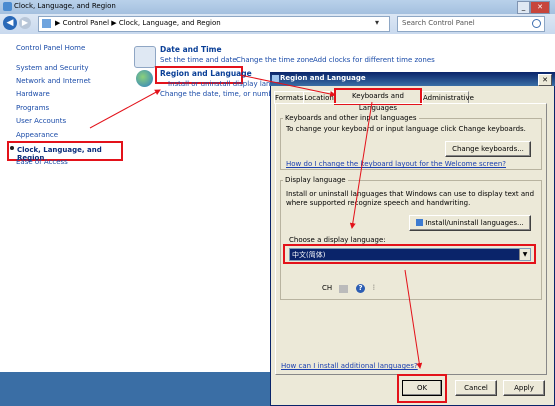 Image resolution: width=555 pixels, height=406 pixels. Describe the element at coordinates (287, 85) in the screenshot. I see `arrow-region-to-tab` at that location.